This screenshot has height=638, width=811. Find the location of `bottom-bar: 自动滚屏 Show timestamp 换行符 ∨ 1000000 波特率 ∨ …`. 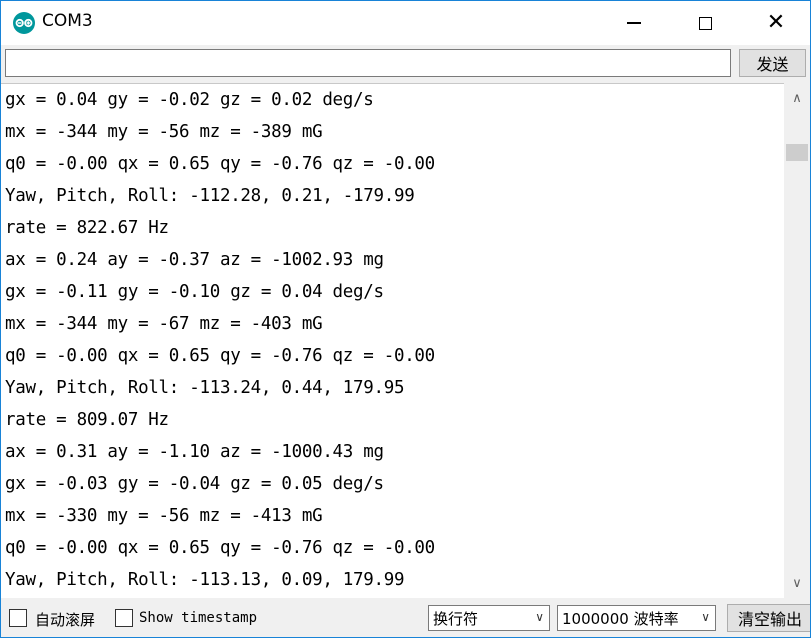

bottom-bar: 自动滚屏 Show timestamp 换行符 ∨ 1000000 波特率 ∨ … is located at coordinates (405, 617).